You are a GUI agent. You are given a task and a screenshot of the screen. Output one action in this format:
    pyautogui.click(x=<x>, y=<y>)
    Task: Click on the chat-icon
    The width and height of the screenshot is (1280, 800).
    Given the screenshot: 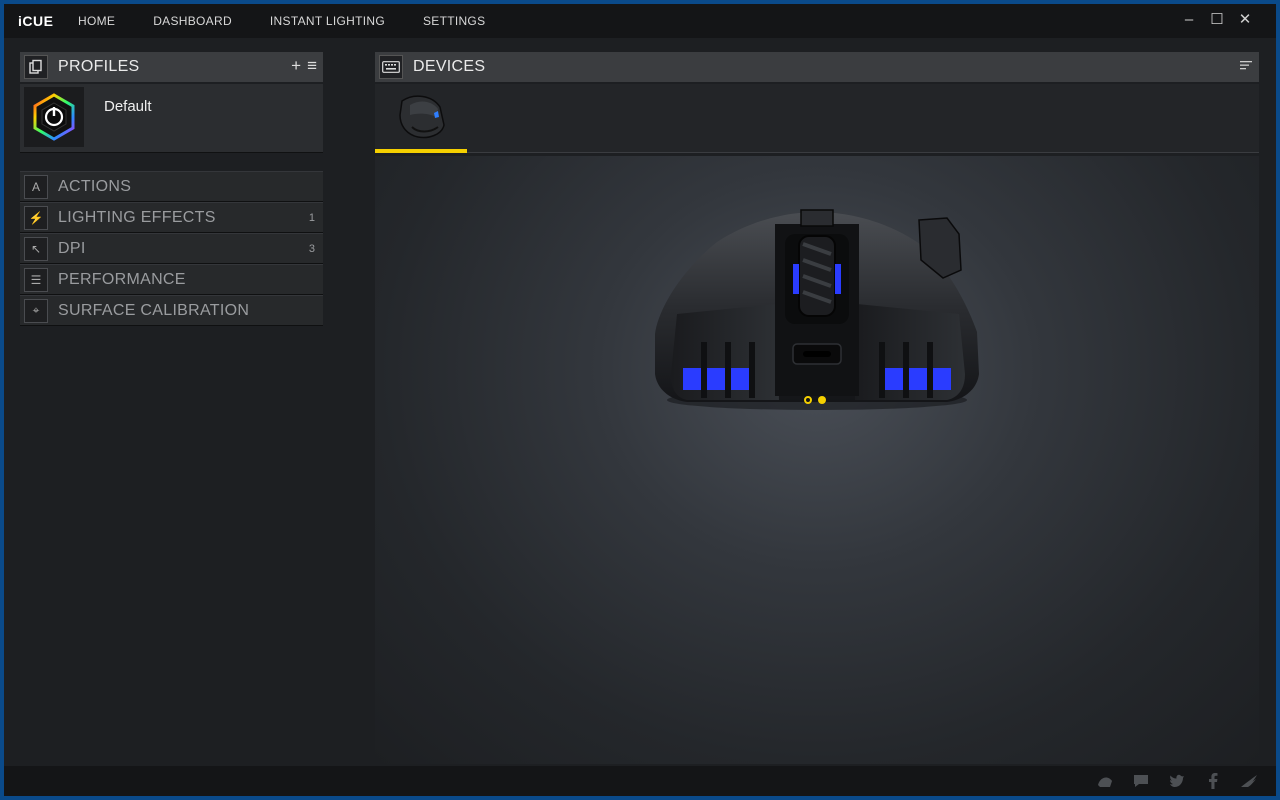 What is the action you would take?
    pyautogui.click(x=1141, y=781)
    